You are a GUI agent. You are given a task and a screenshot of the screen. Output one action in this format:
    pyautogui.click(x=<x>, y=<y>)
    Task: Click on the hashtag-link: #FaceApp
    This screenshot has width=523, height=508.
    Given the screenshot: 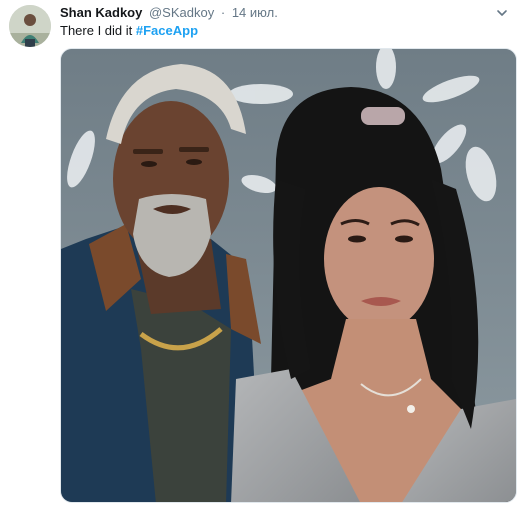 What is the action you would take?
    pyautogui.click(x=167, y=30)
    